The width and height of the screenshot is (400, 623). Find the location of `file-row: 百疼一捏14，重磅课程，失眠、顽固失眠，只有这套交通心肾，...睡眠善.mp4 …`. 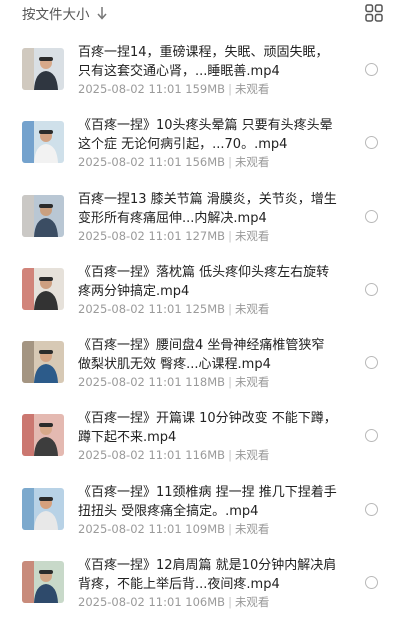

file-row: 百疼一捏14，重磅课程，失眠、顽固失眠，只有这套交通心肾，...睡眠善.mp4 … is located at coordinates (200, 73).